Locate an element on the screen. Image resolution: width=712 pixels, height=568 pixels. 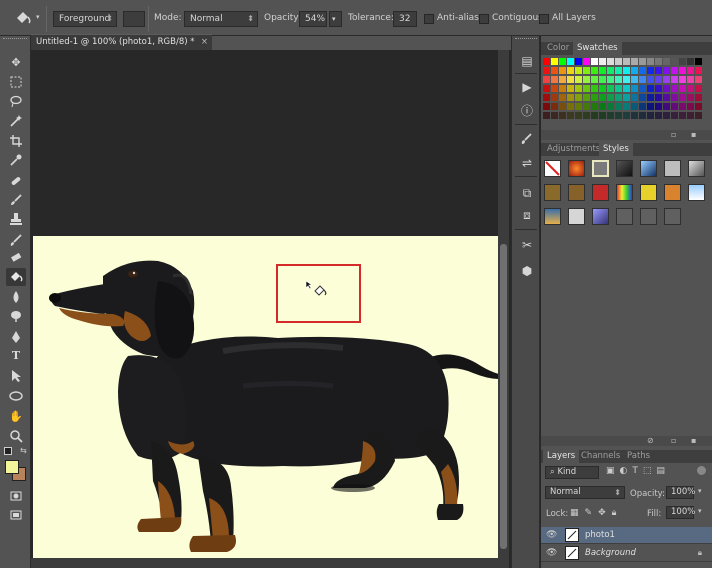
vertical-scrollbar-thumb is located at coordinates (503, 396).